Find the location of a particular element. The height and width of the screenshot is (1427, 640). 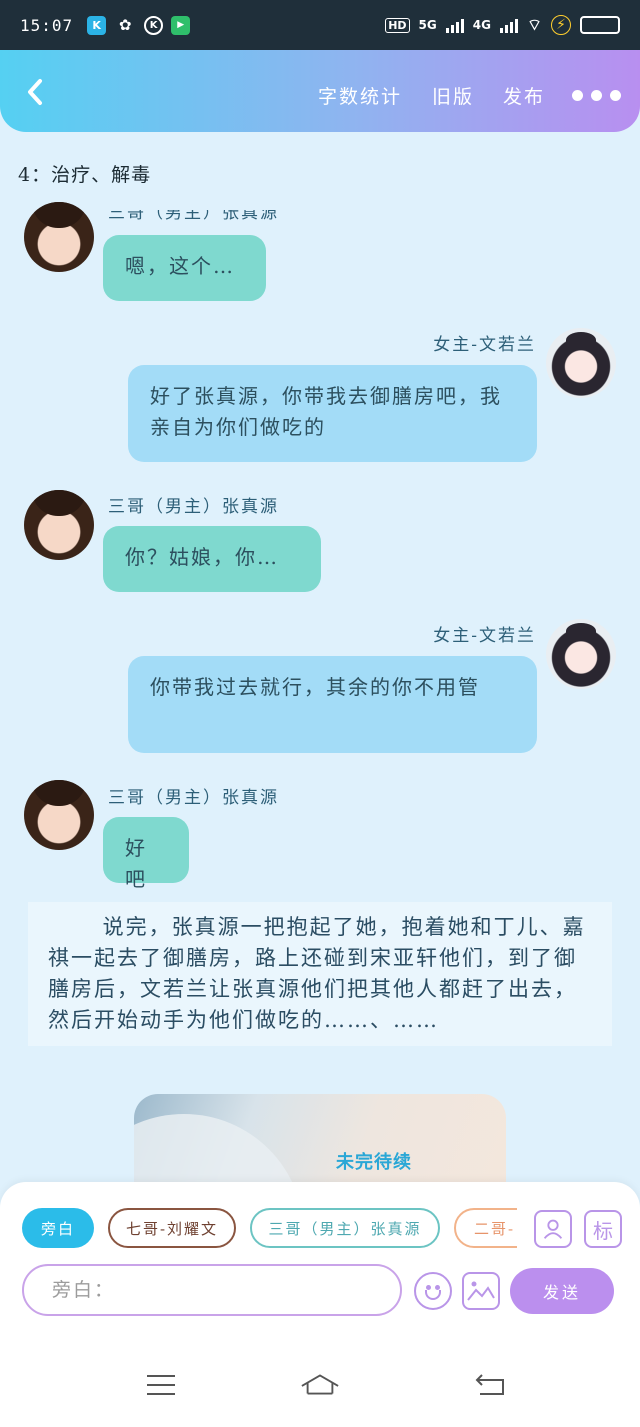

more-options-button is located at coordinates (596, 95).